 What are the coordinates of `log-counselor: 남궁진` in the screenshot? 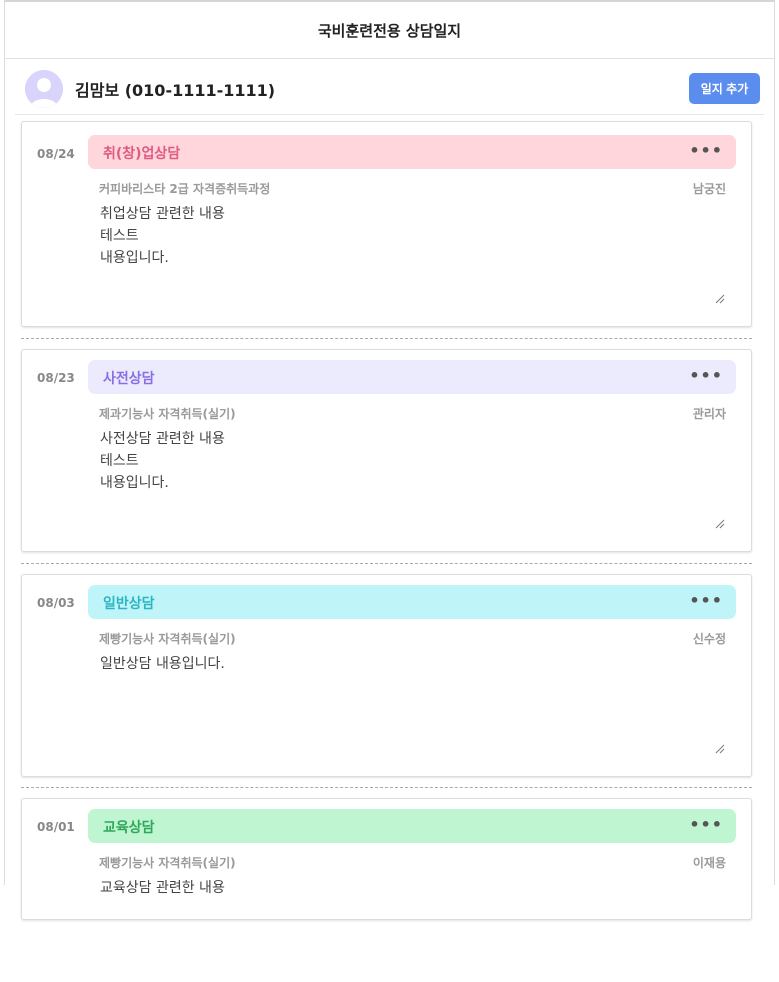 It's located at (709, 189).